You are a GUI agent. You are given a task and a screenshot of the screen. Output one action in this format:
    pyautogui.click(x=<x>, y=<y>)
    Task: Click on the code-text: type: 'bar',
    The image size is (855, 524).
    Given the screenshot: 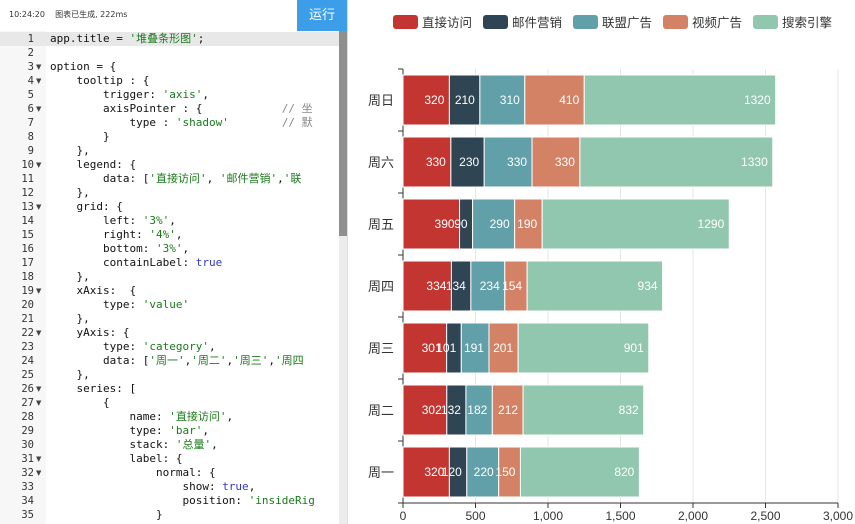 What is the action you would take?
    pyautogui.click(x=129, y=430)
    